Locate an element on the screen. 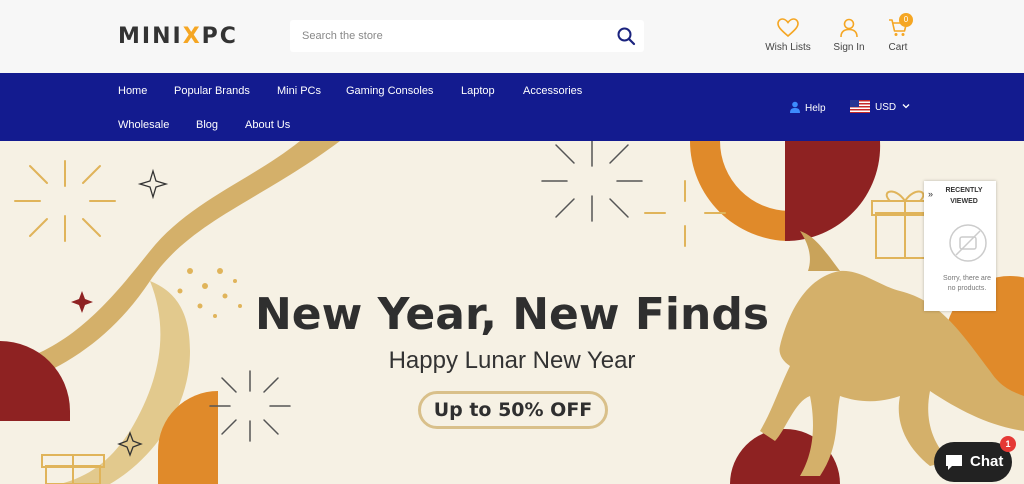 This screenshot has height=484, width=1024. search-input is located at coordinates (445, 36).